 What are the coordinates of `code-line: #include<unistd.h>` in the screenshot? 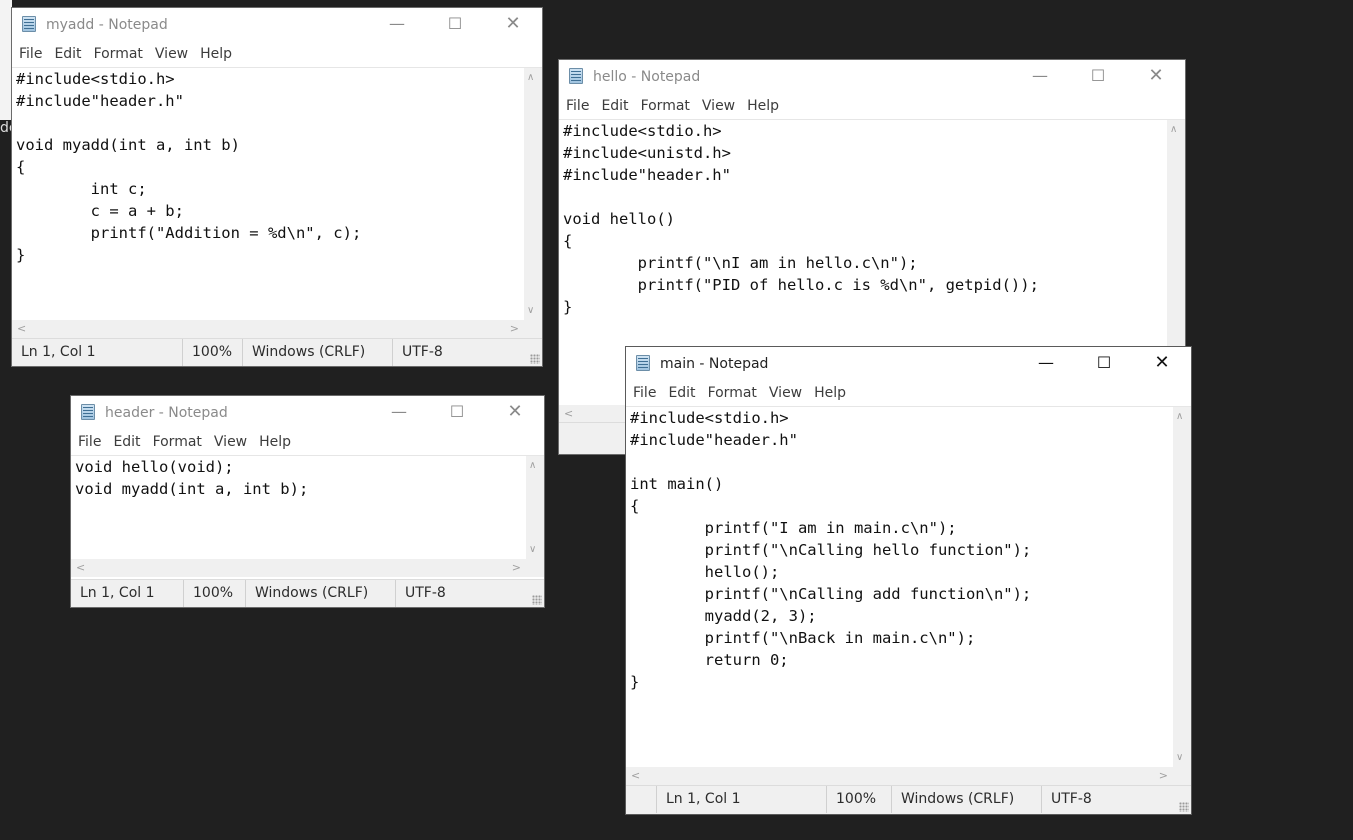 It's located at (647, 153).